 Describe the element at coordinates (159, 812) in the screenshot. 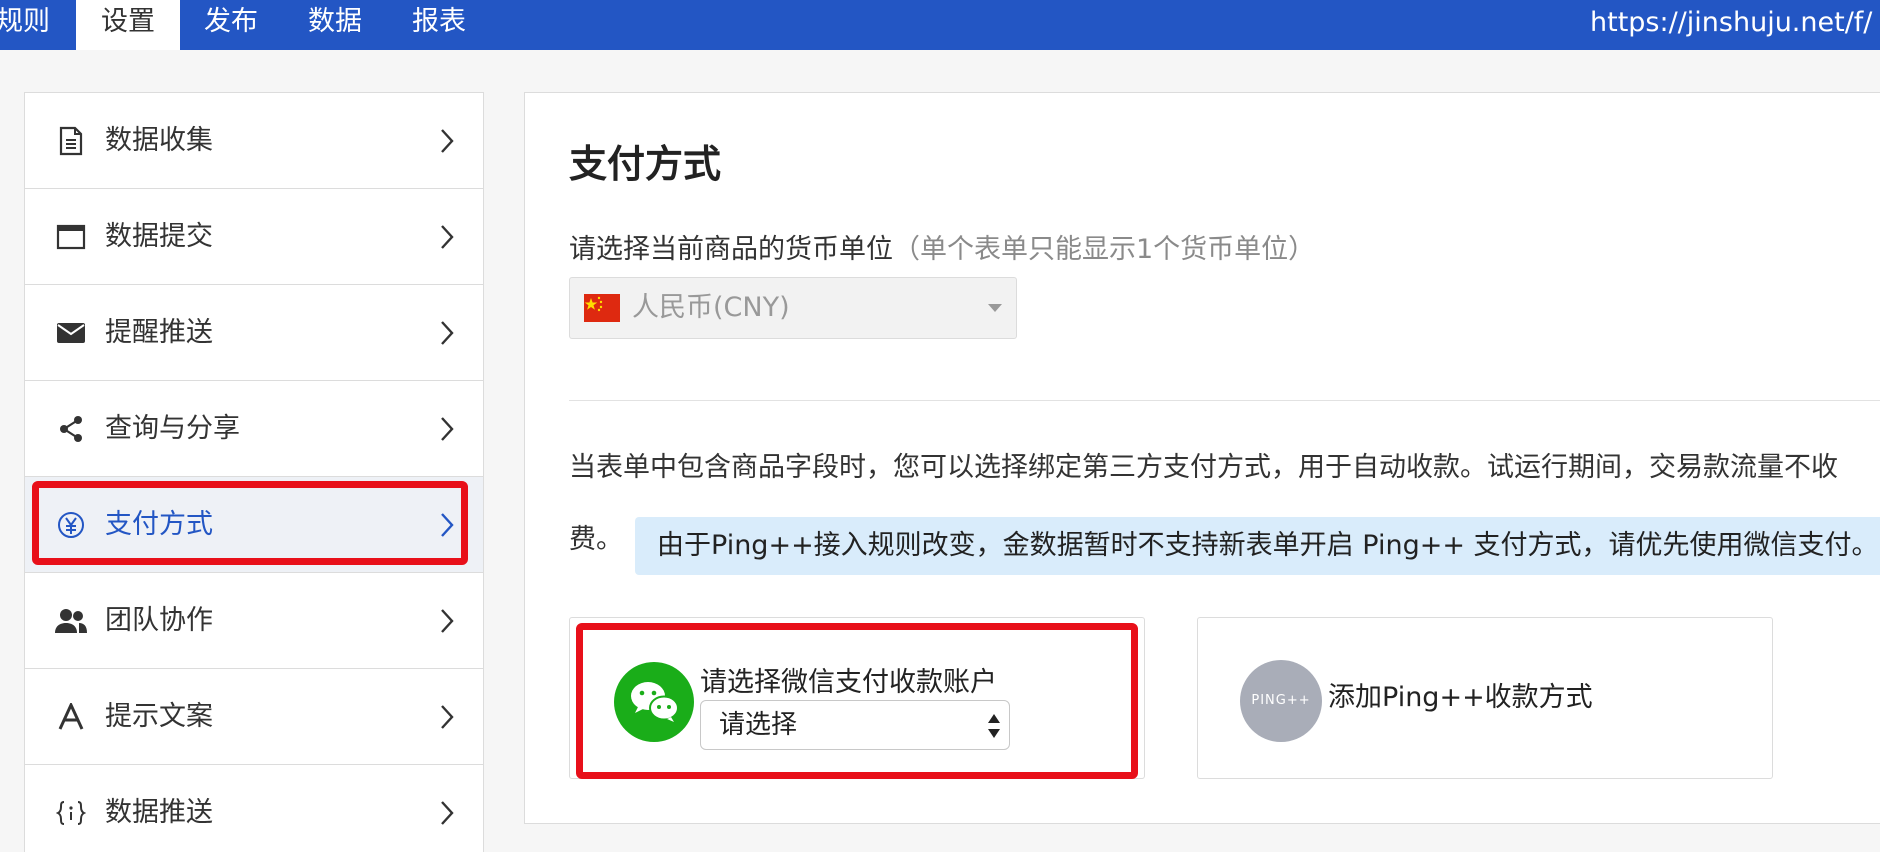

I see `sidebar-item-label: 数据推送` at that location.